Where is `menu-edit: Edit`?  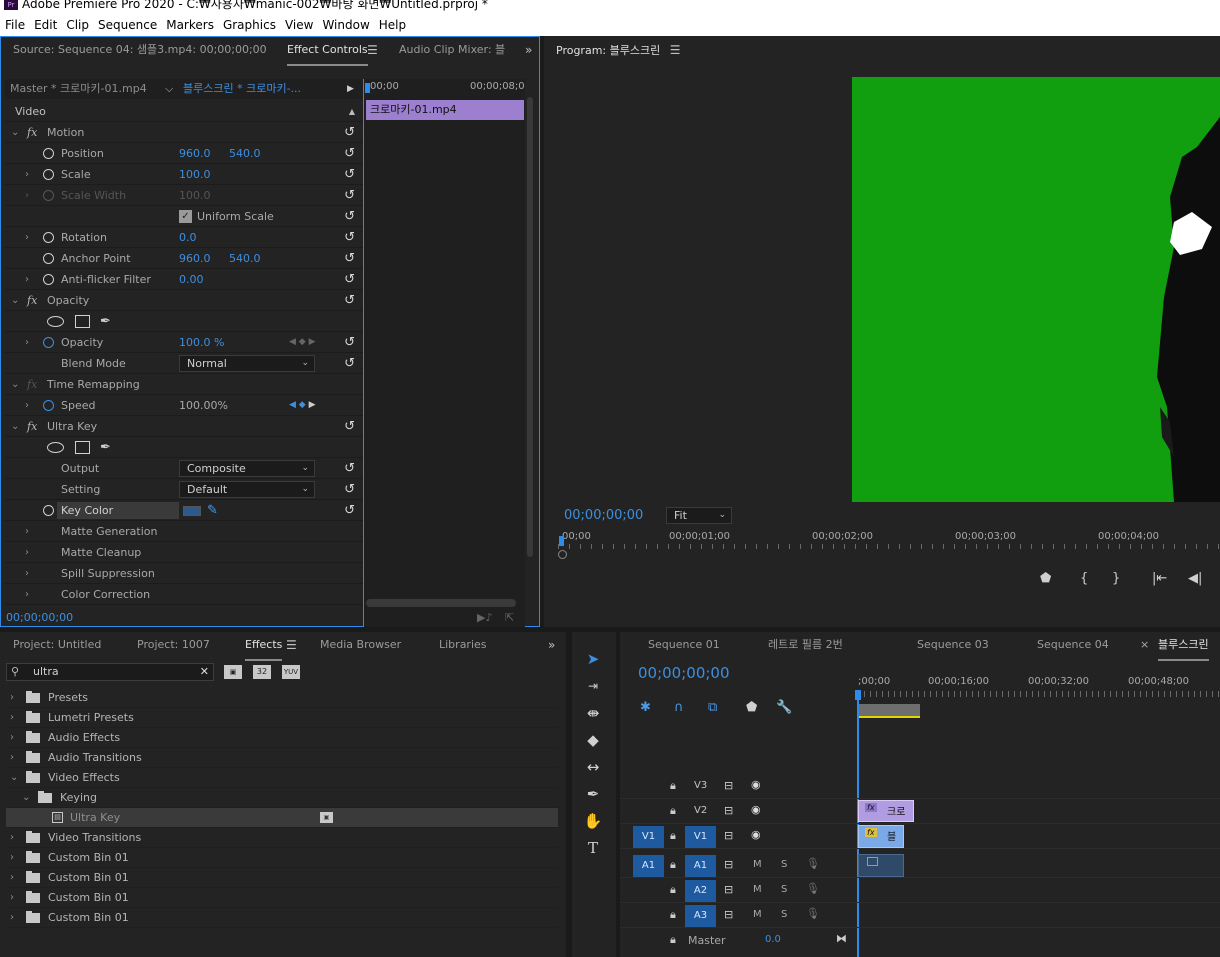
menu-edit: Edit is located at coordinates (45, 25).